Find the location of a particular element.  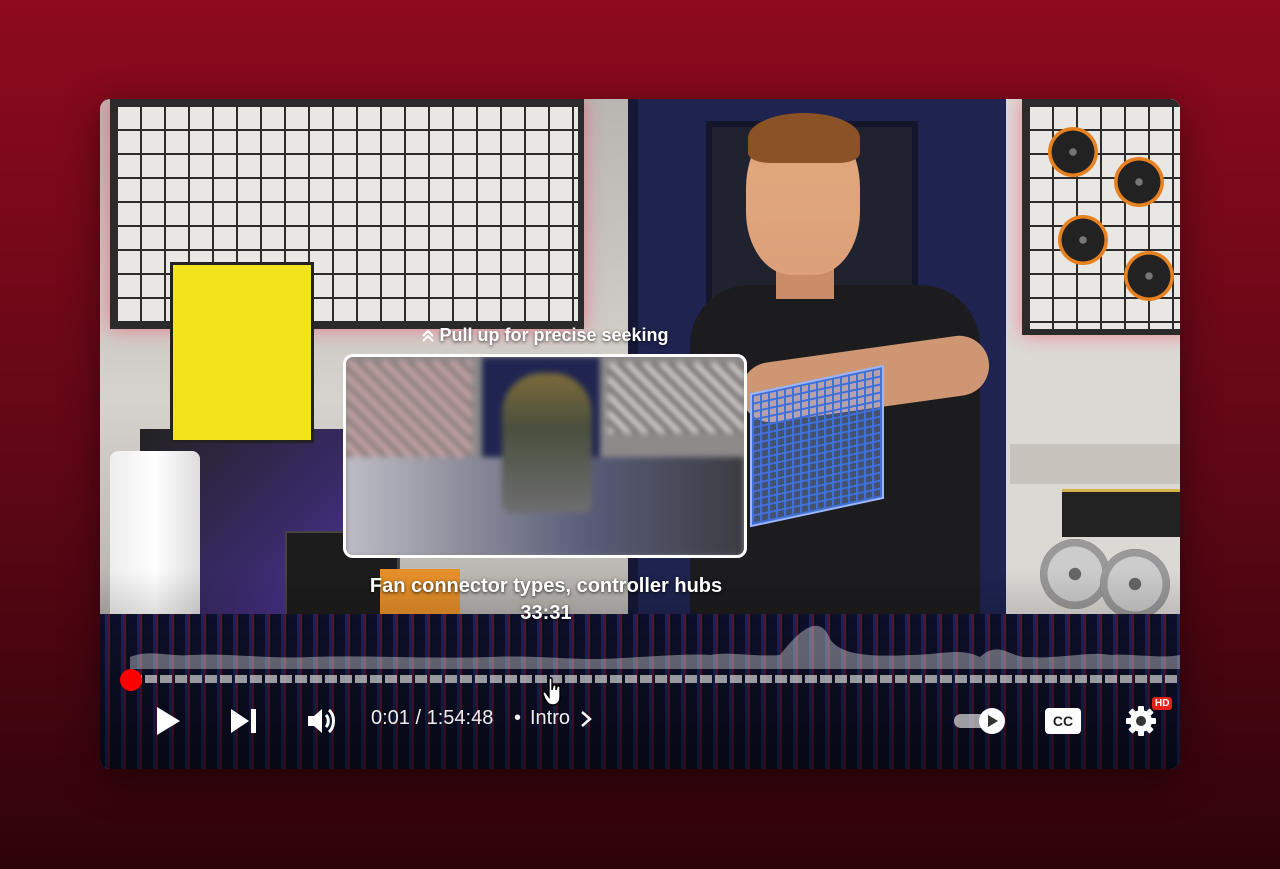

video-pegboard-right is located at coordinates (1101, 217).